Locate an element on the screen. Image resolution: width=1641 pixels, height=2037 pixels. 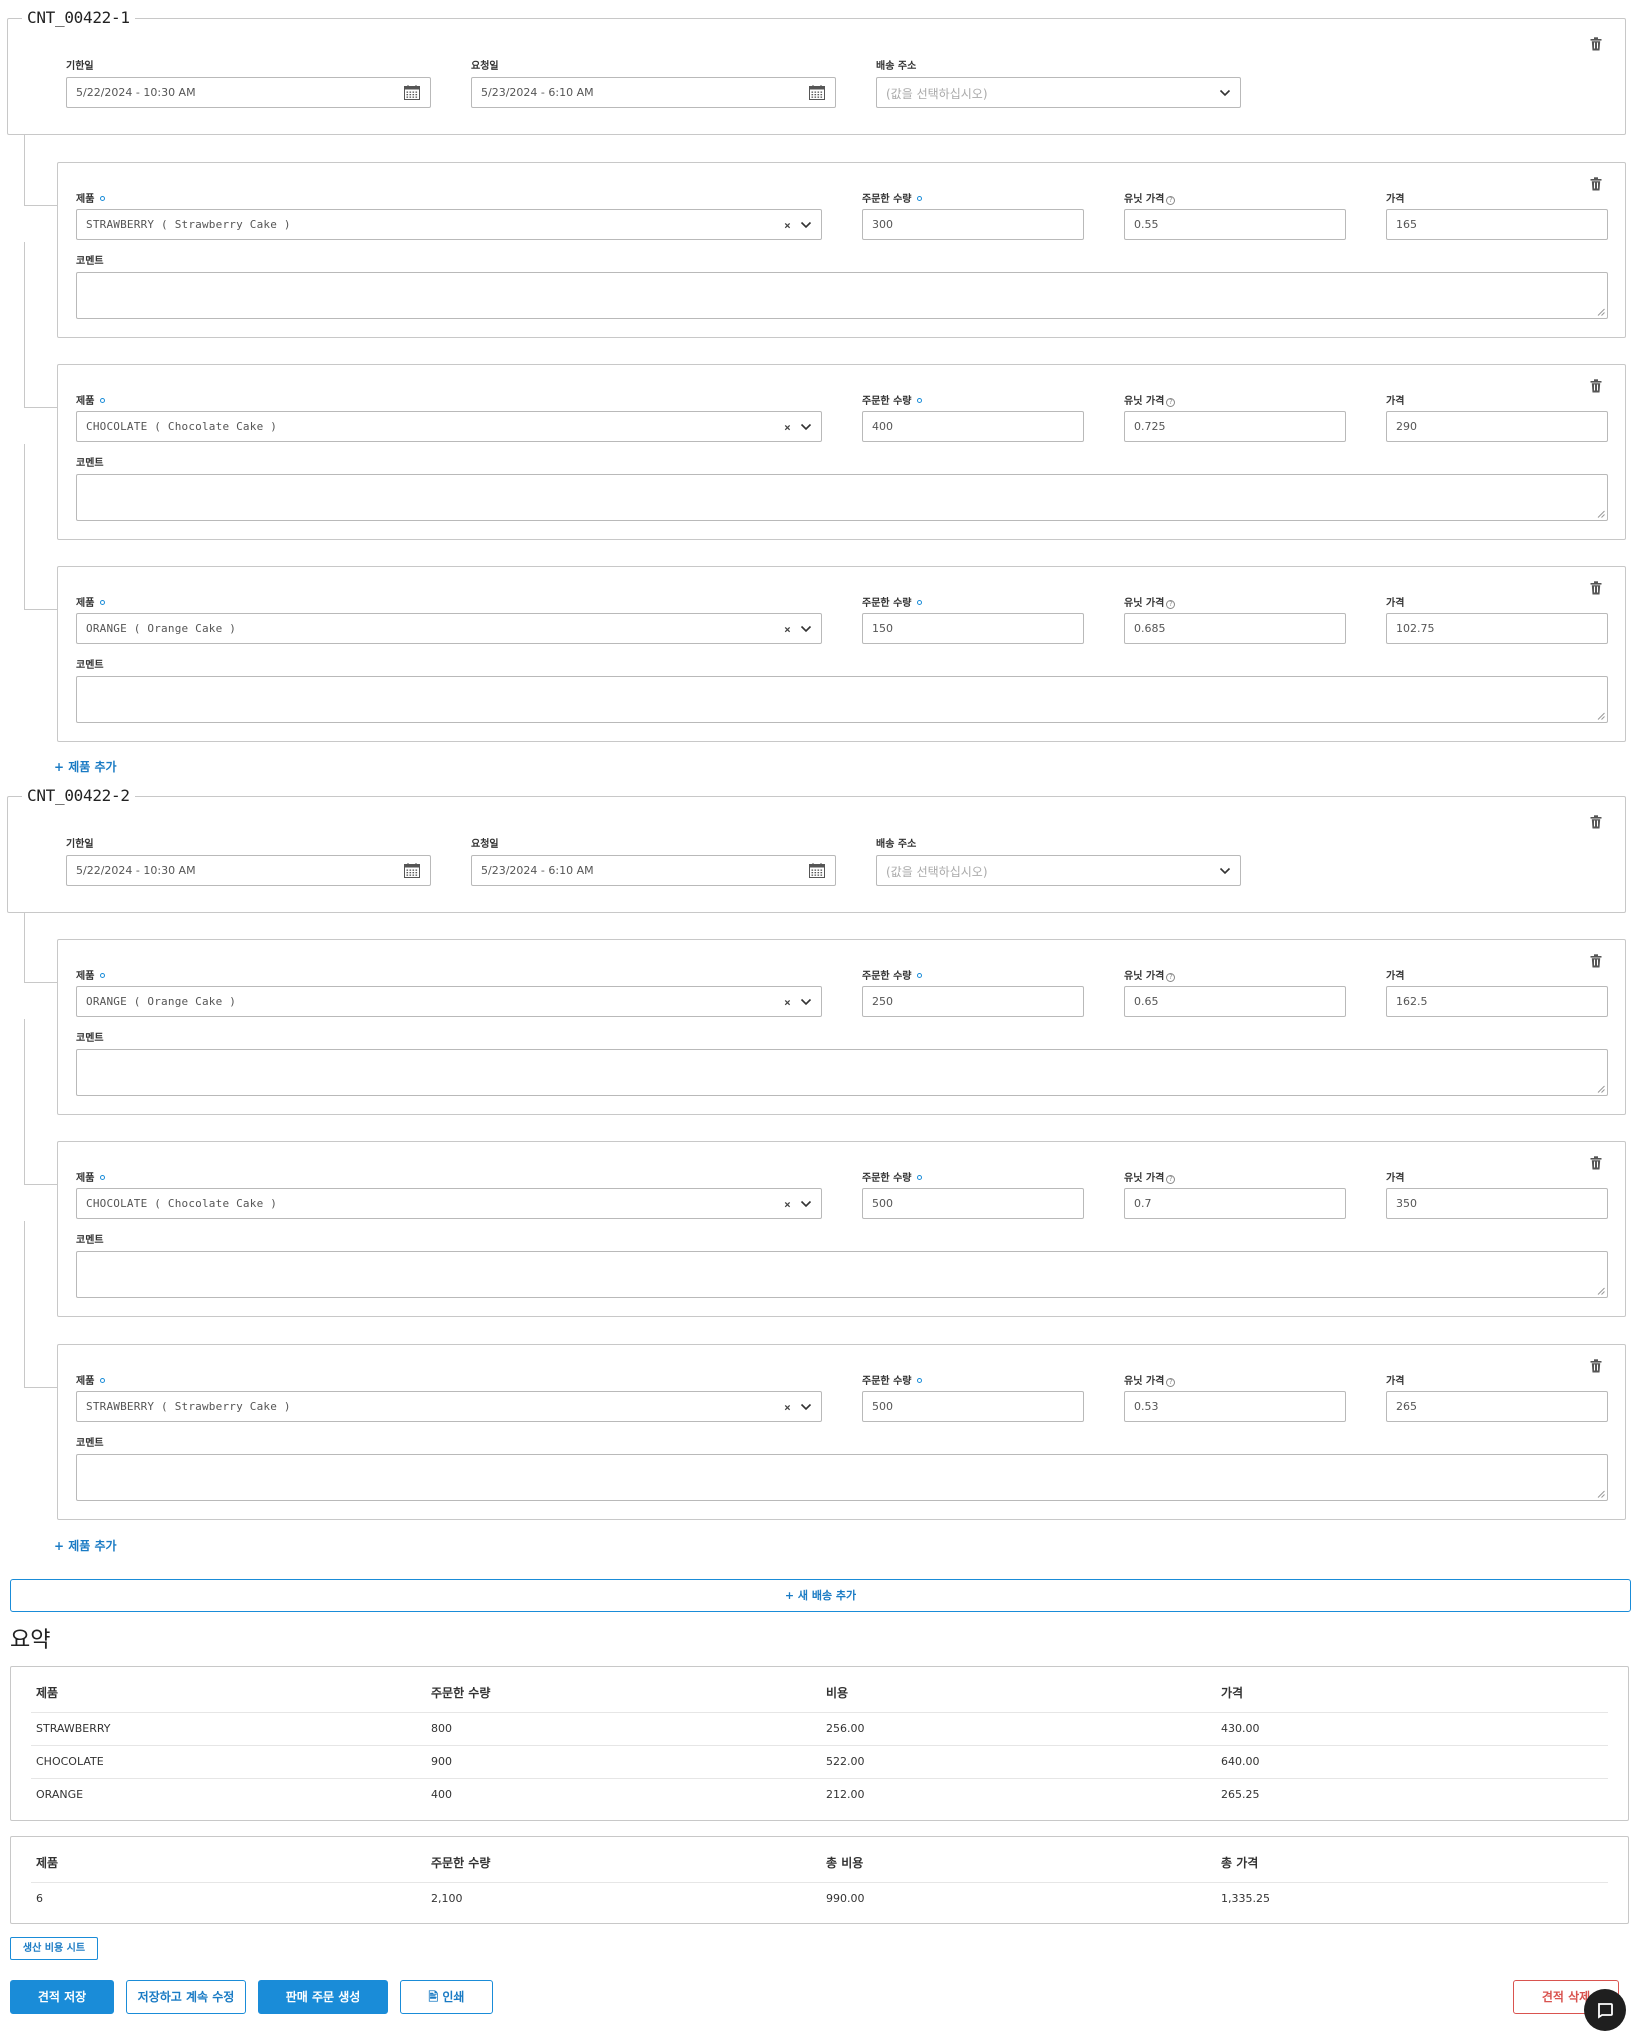
unit-price-input: 0.685 is located at coordinates (1235, 628).